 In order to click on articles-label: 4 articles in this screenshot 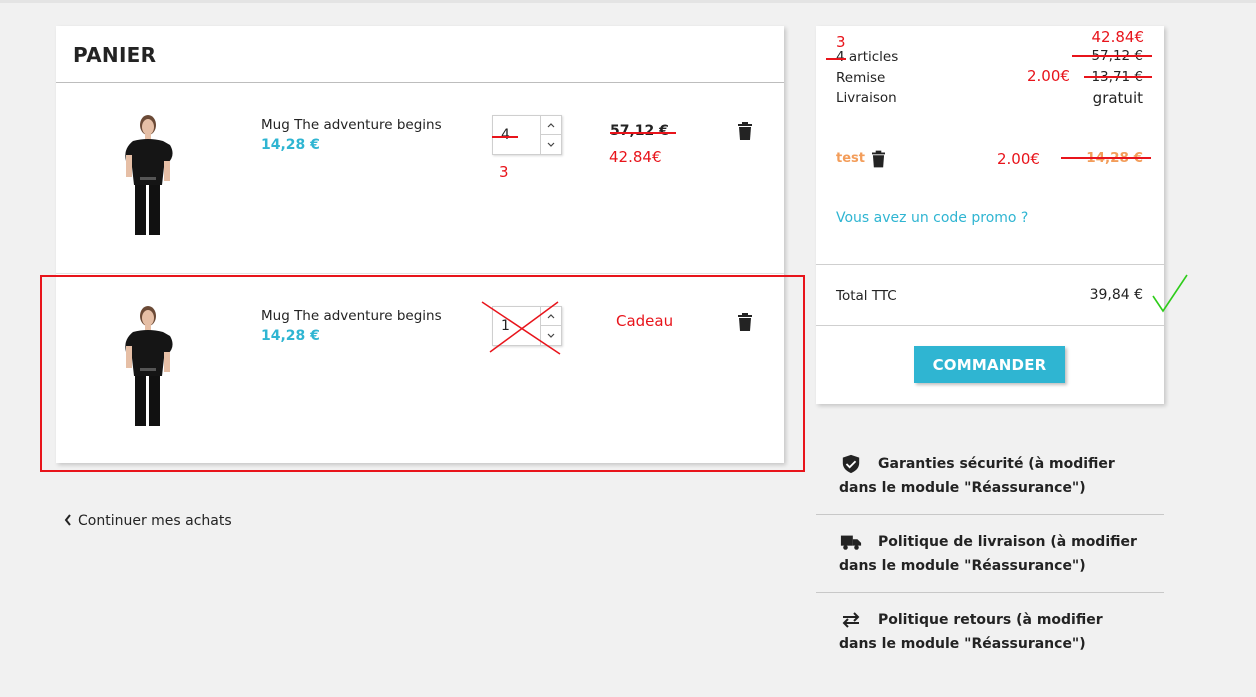, I will do `click(867, 57)`.